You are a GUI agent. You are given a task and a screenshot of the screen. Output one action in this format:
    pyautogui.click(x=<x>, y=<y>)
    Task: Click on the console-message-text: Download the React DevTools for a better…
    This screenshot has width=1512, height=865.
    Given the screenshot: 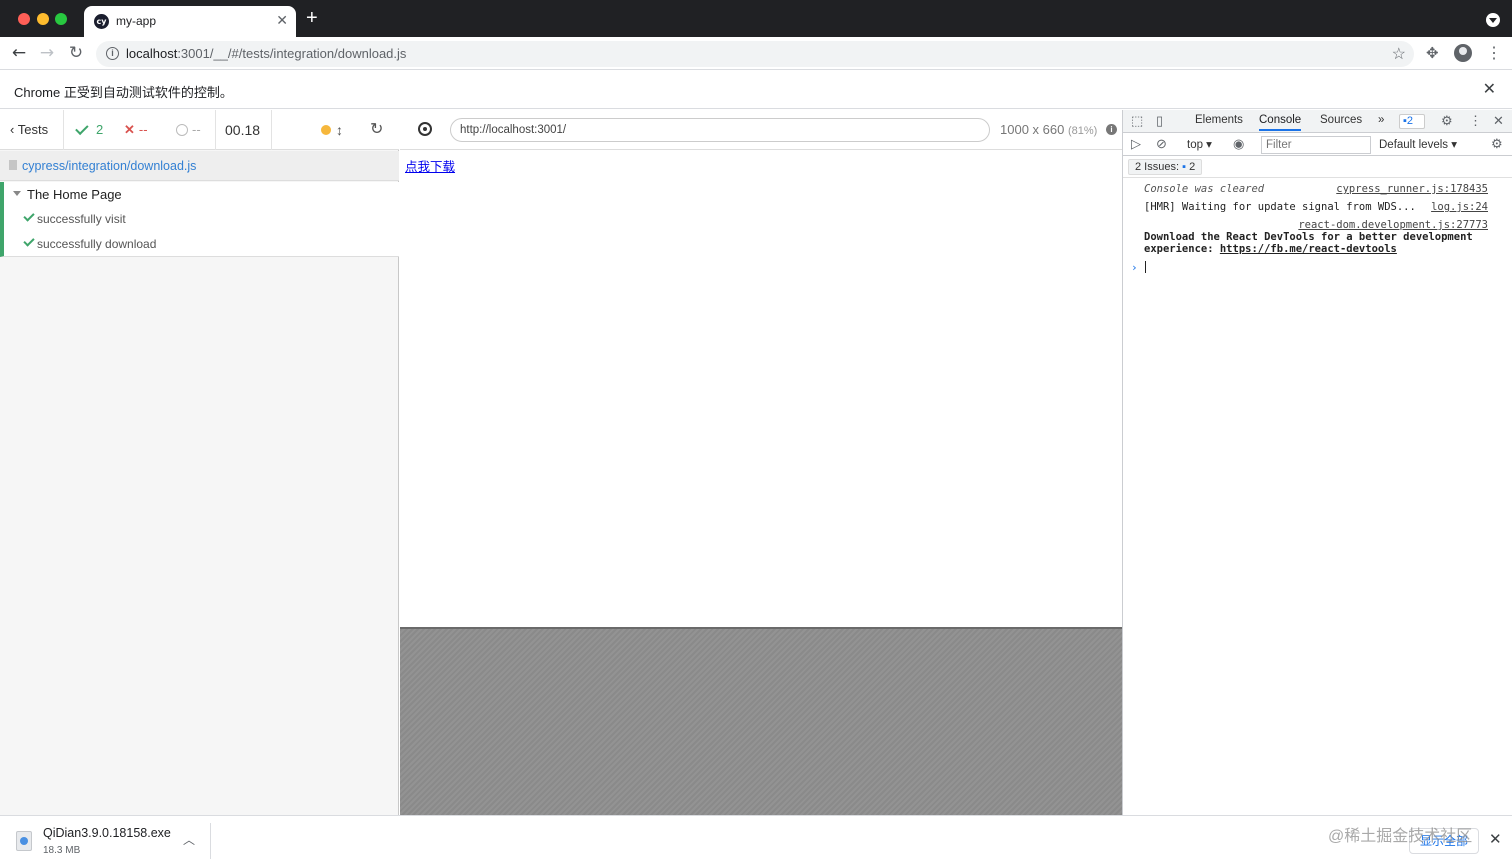 What is the action you would take?
    pyautogui.click(x=1316, y=243)
    